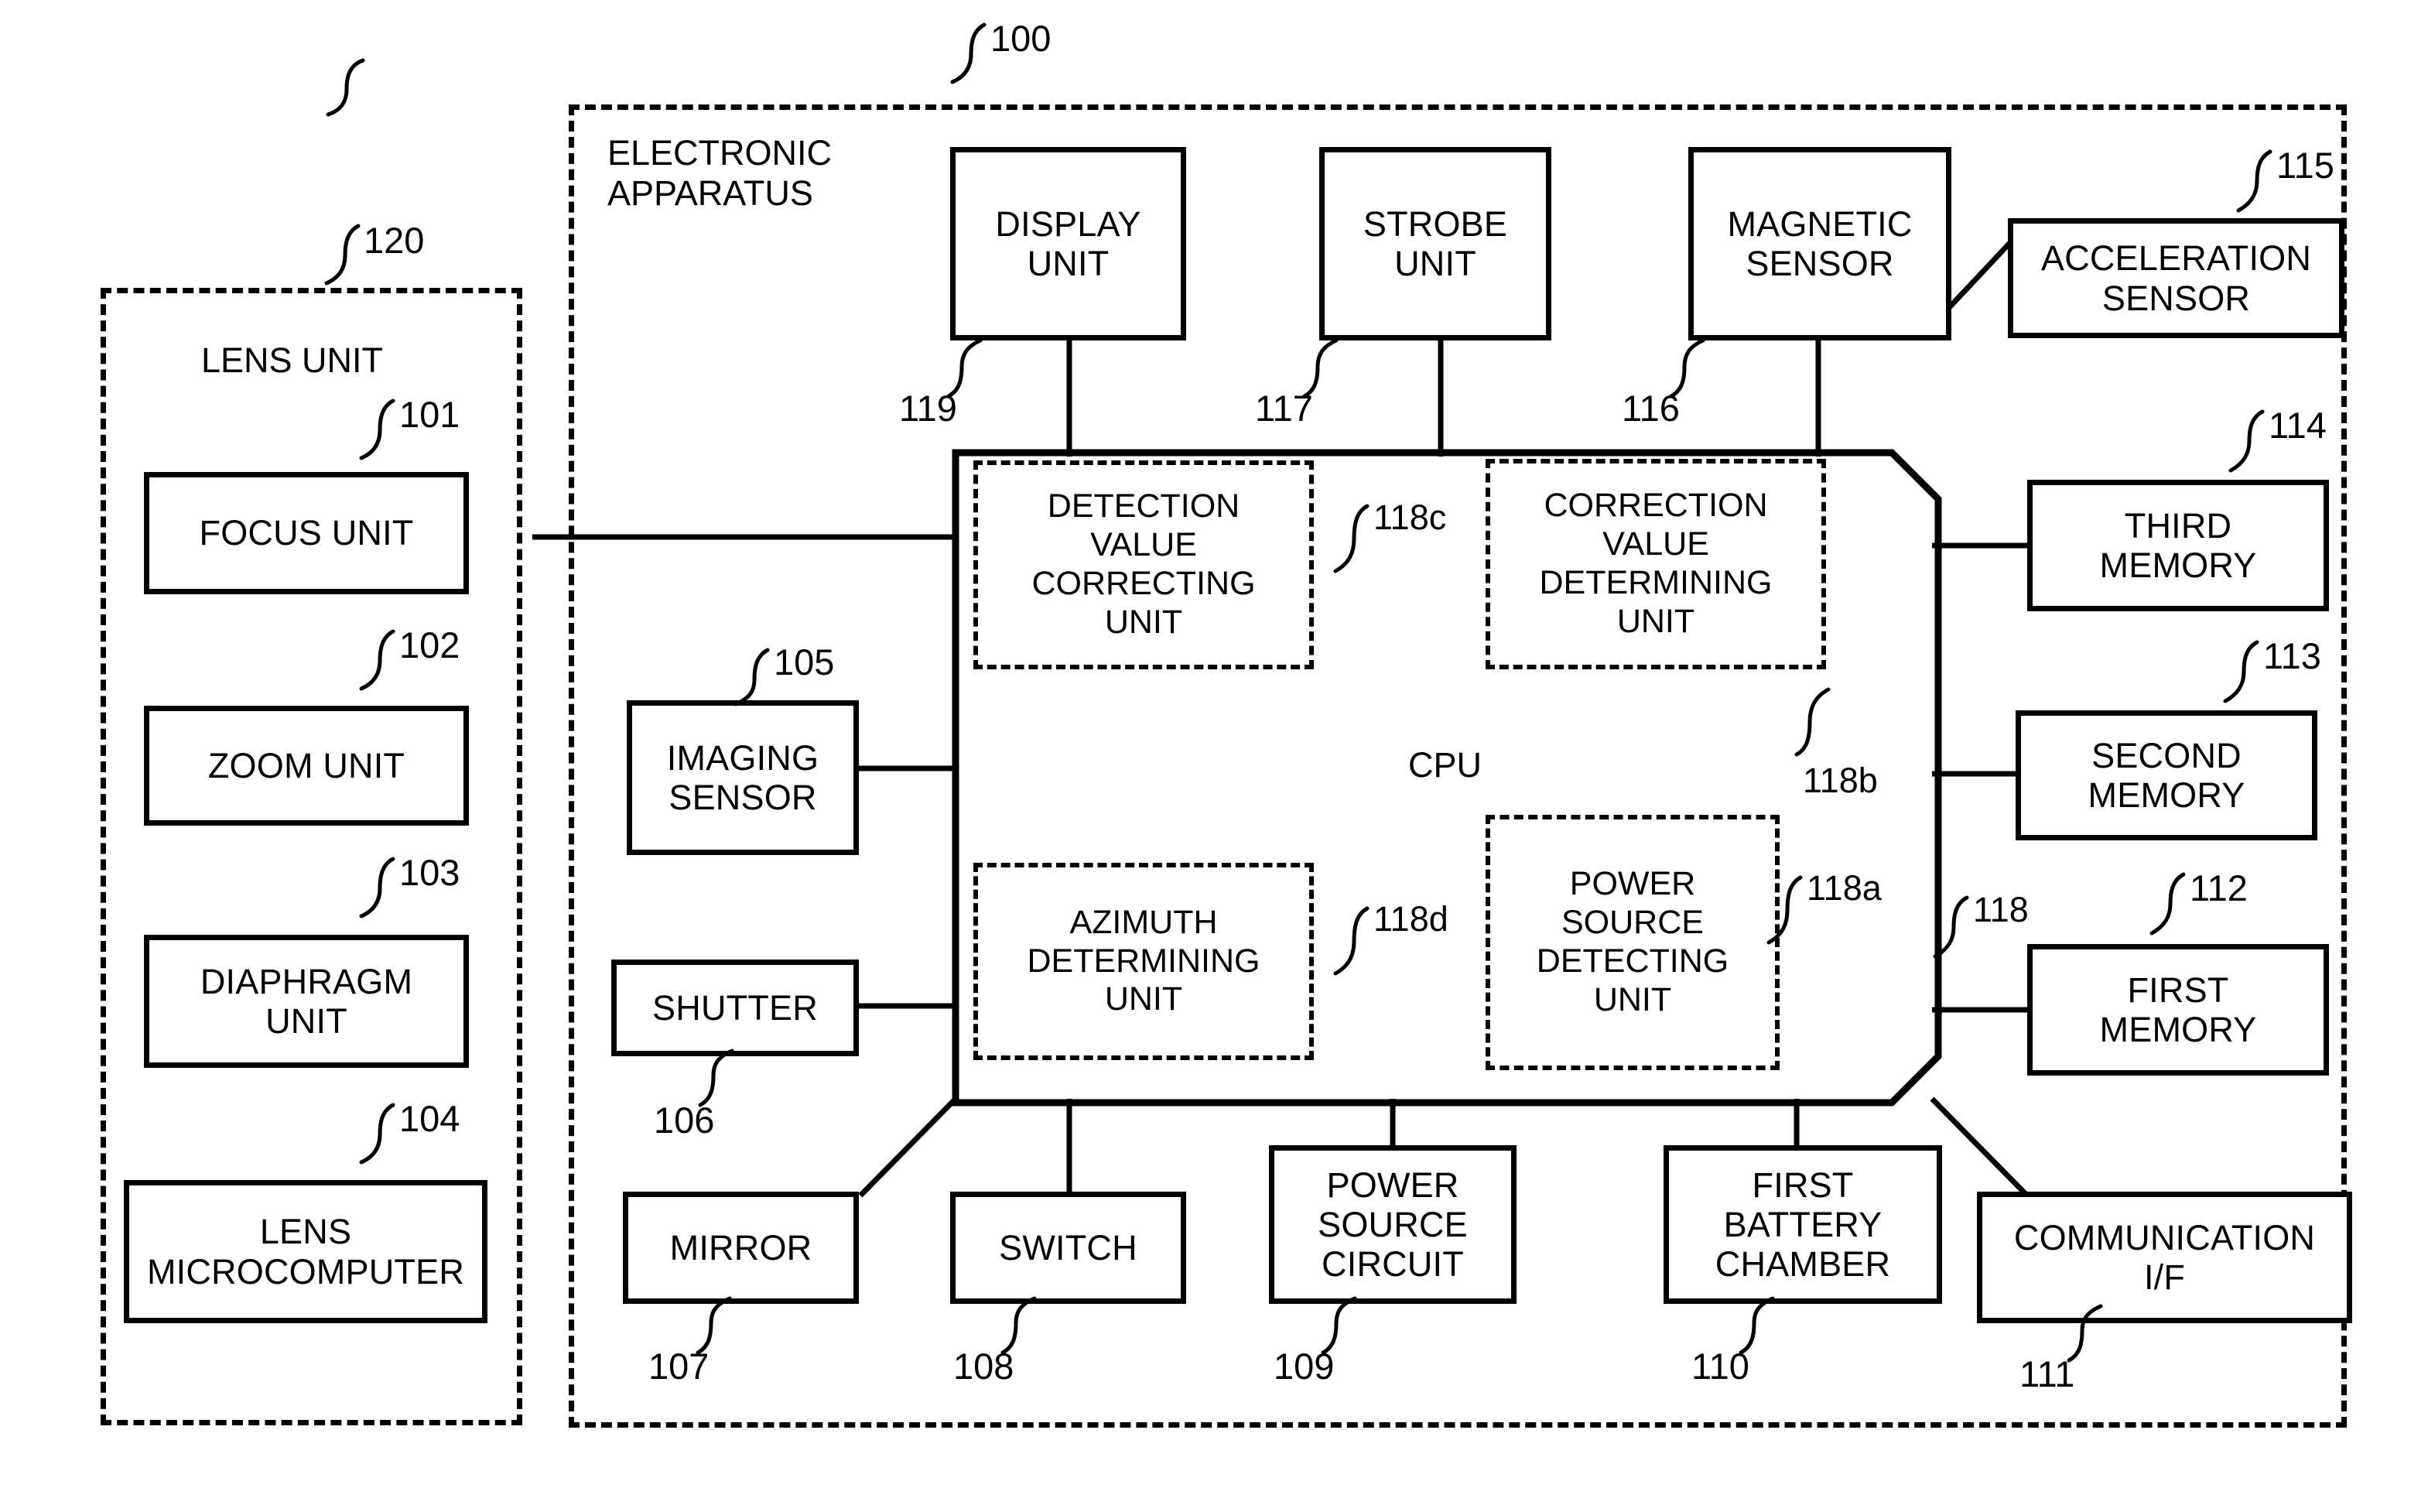  What do you see at coordinates (720, 173) in the screenshot?
I see `electronic-apparatus-title: ELECTRONIC APPARATUS` at bounding box center [720, 173].